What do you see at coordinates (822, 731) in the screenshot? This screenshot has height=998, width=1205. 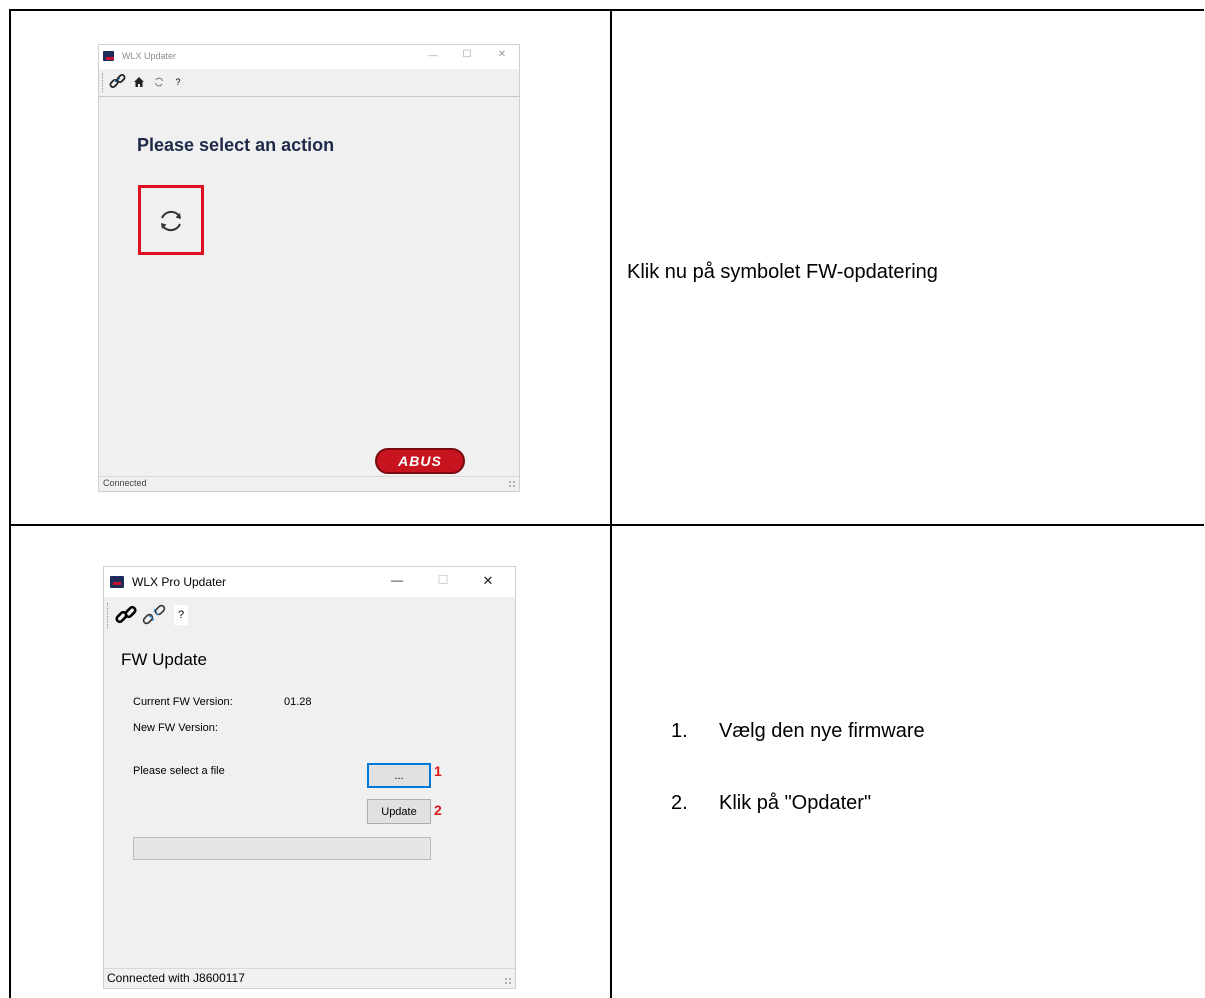 I see `step-1-text: Vælg den nye firmware` at bounding box center [822, 731].